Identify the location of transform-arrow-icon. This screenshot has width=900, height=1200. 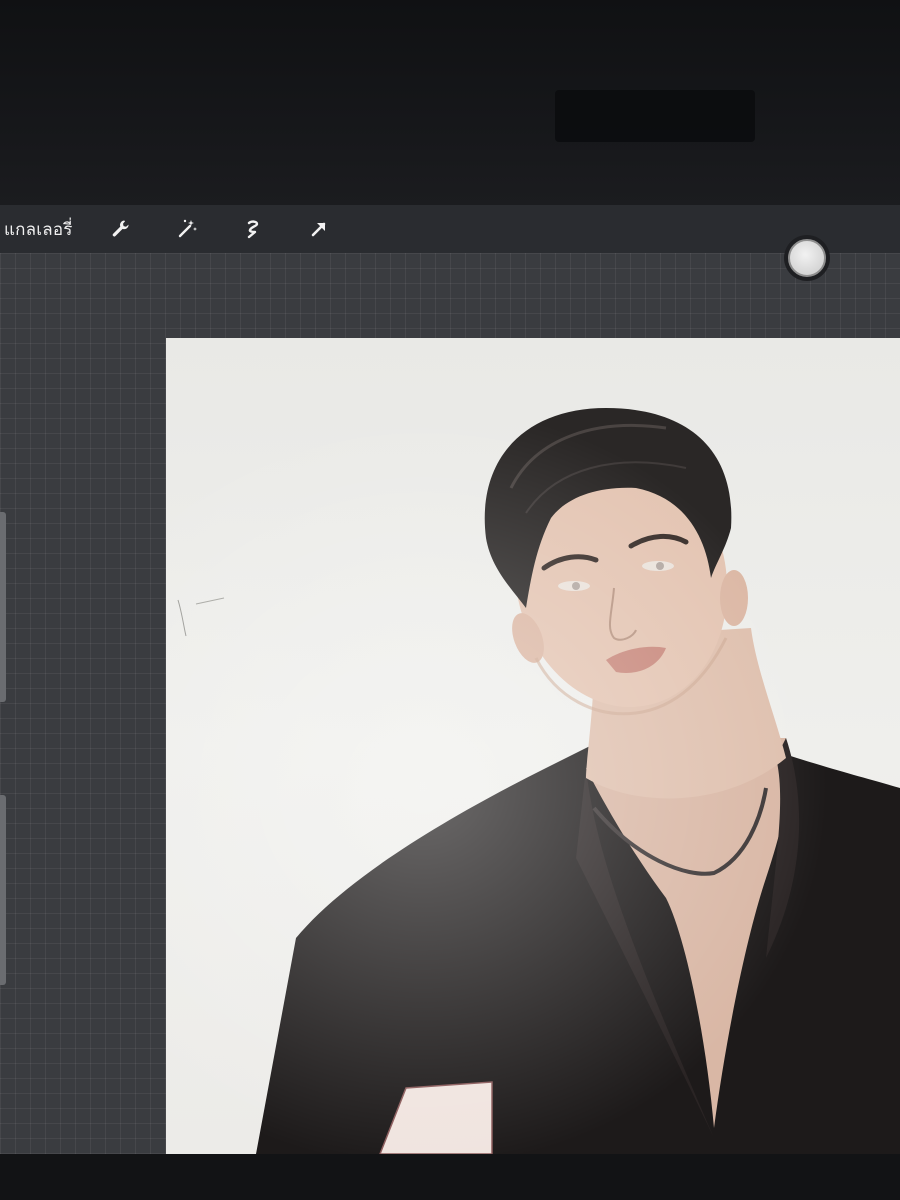
(318, 229).